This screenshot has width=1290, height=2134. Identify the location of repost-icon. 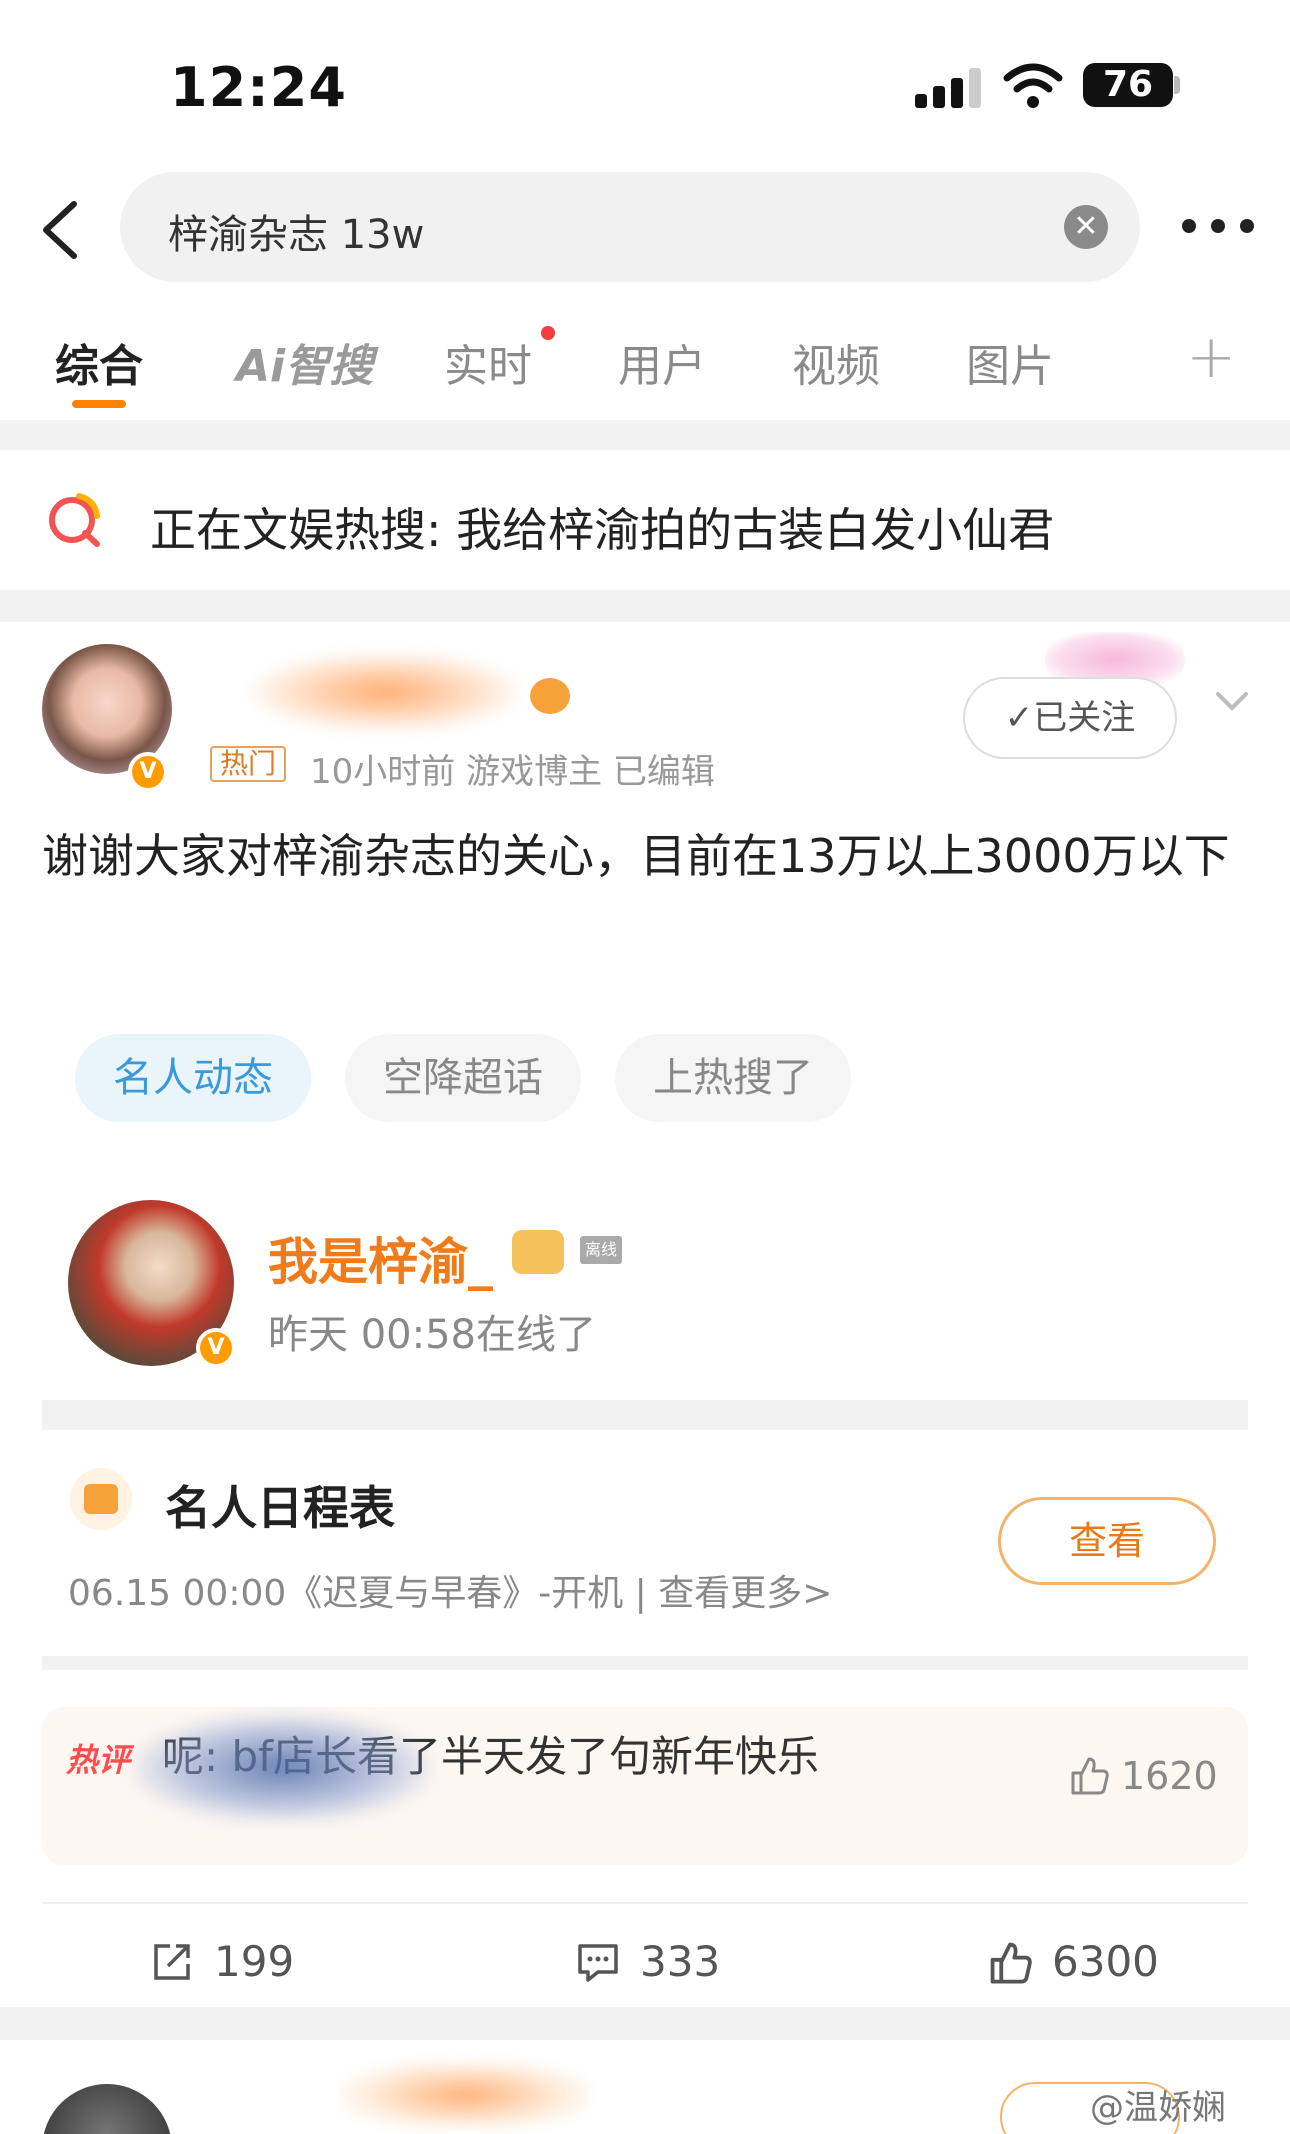
(172, 1961).